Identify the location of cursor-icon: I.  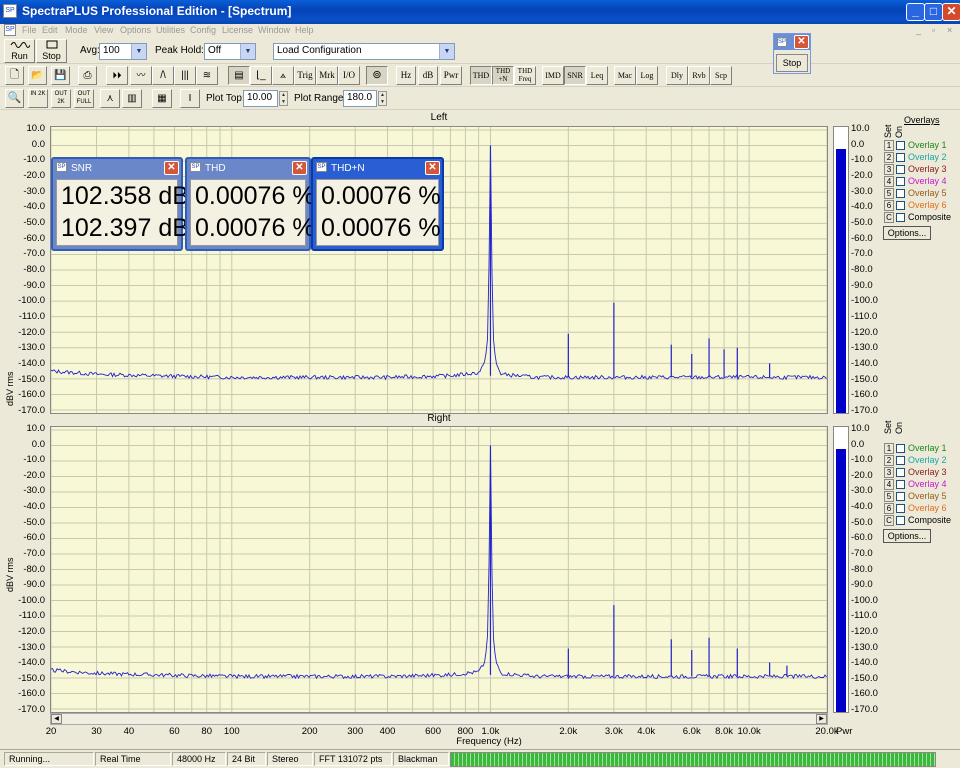
(190, 98).